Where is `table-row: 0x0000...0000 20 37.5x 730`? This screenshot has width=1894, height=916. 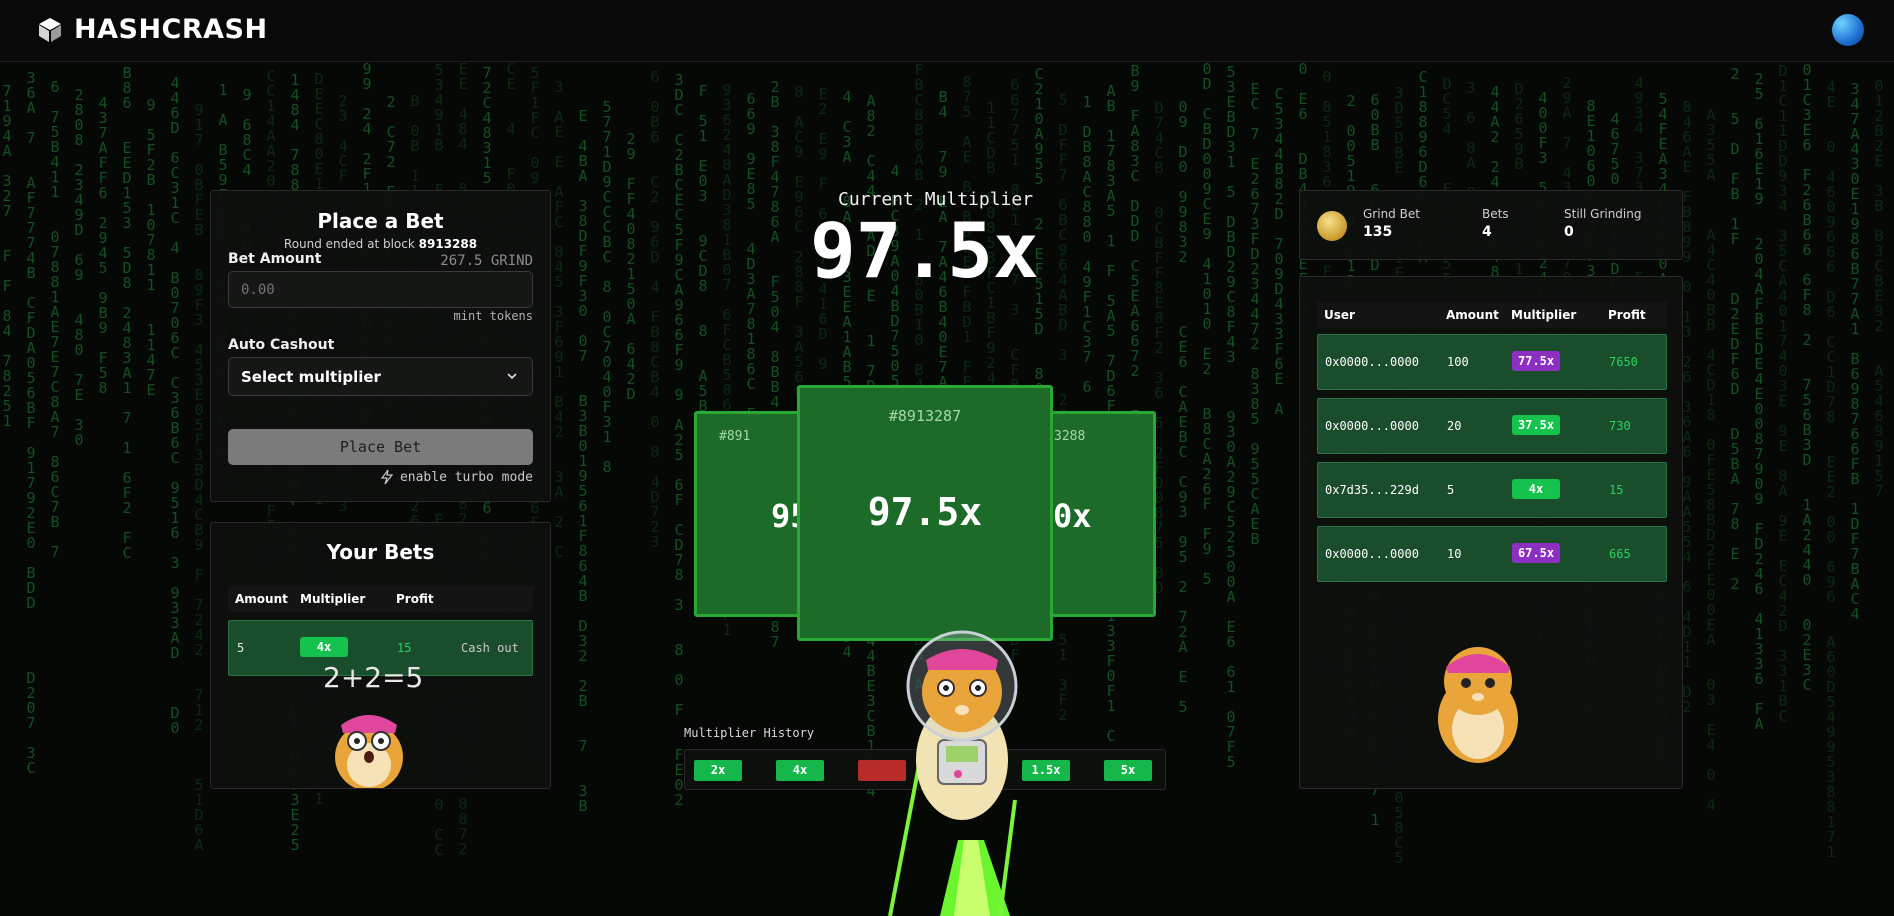 table-row: 0x0000...0000 20 37.5x 730 is located at coordinates (1492, 426).